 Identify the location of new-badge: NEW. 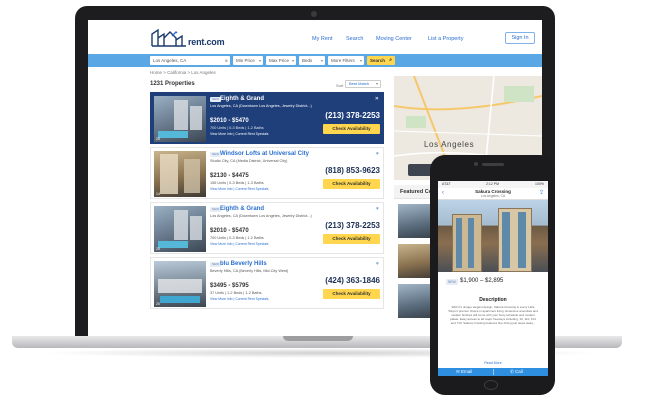
(452, 282).